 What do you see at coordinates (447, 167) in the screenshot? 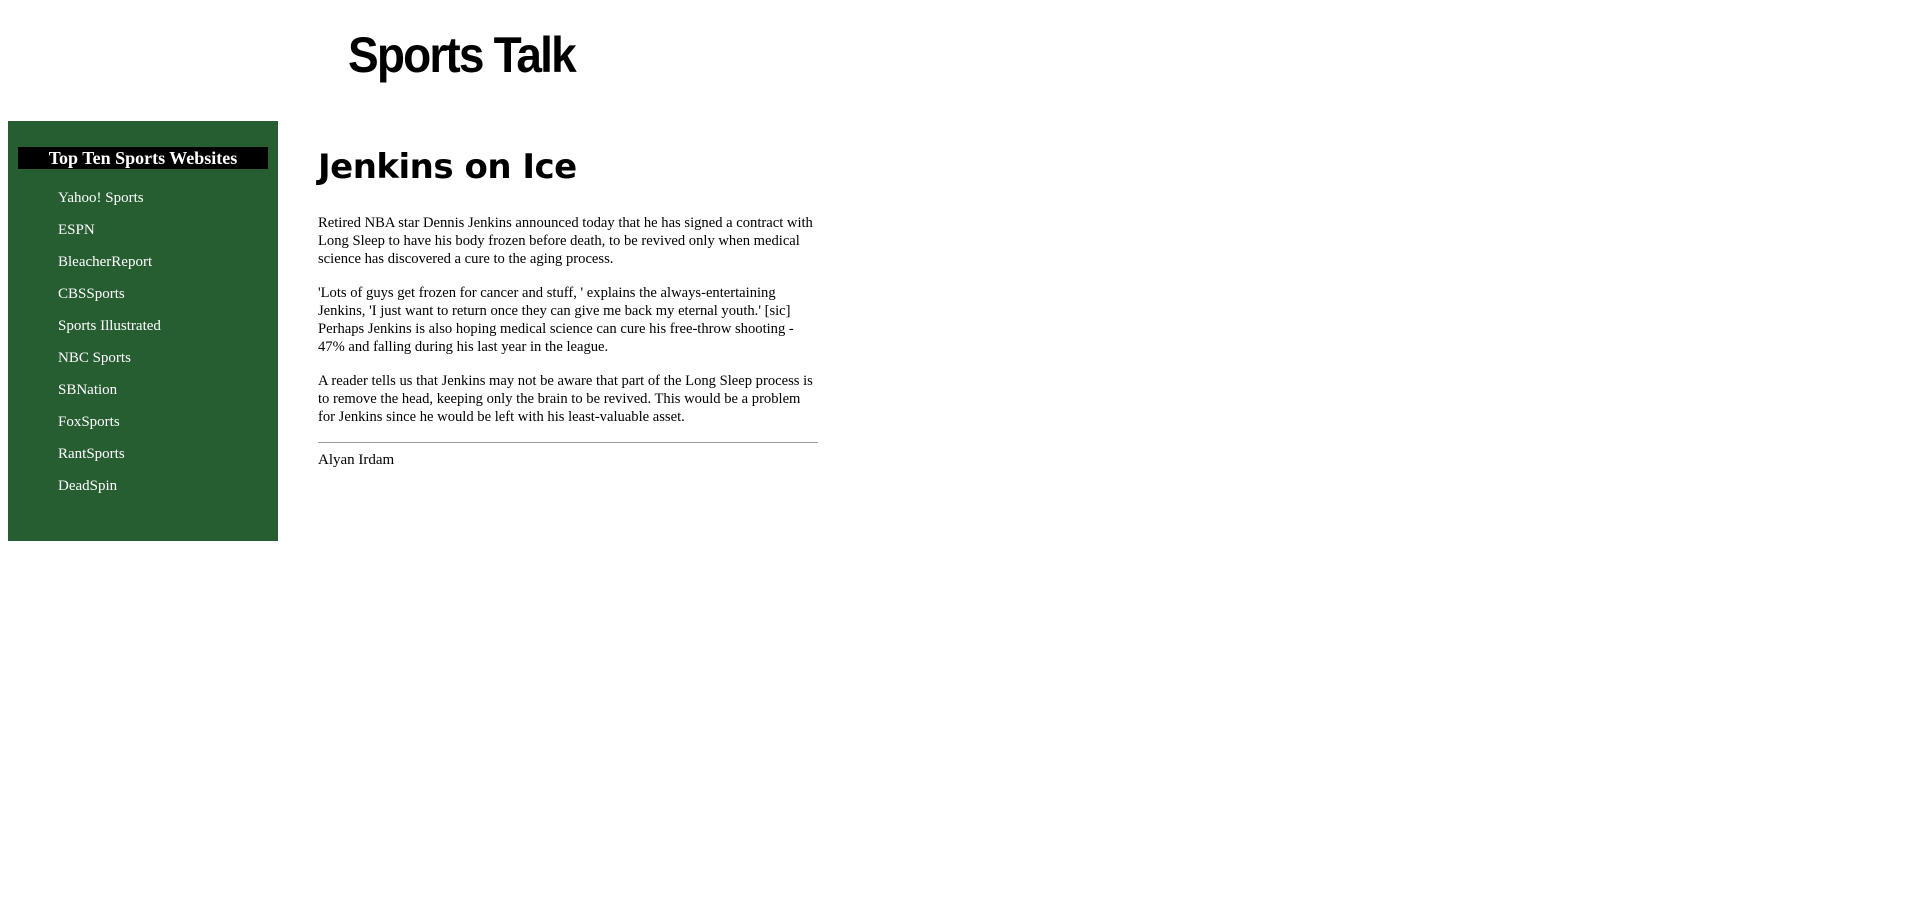
I see `article-title: Jenkins on Ice` at bounding box center [447, 167].